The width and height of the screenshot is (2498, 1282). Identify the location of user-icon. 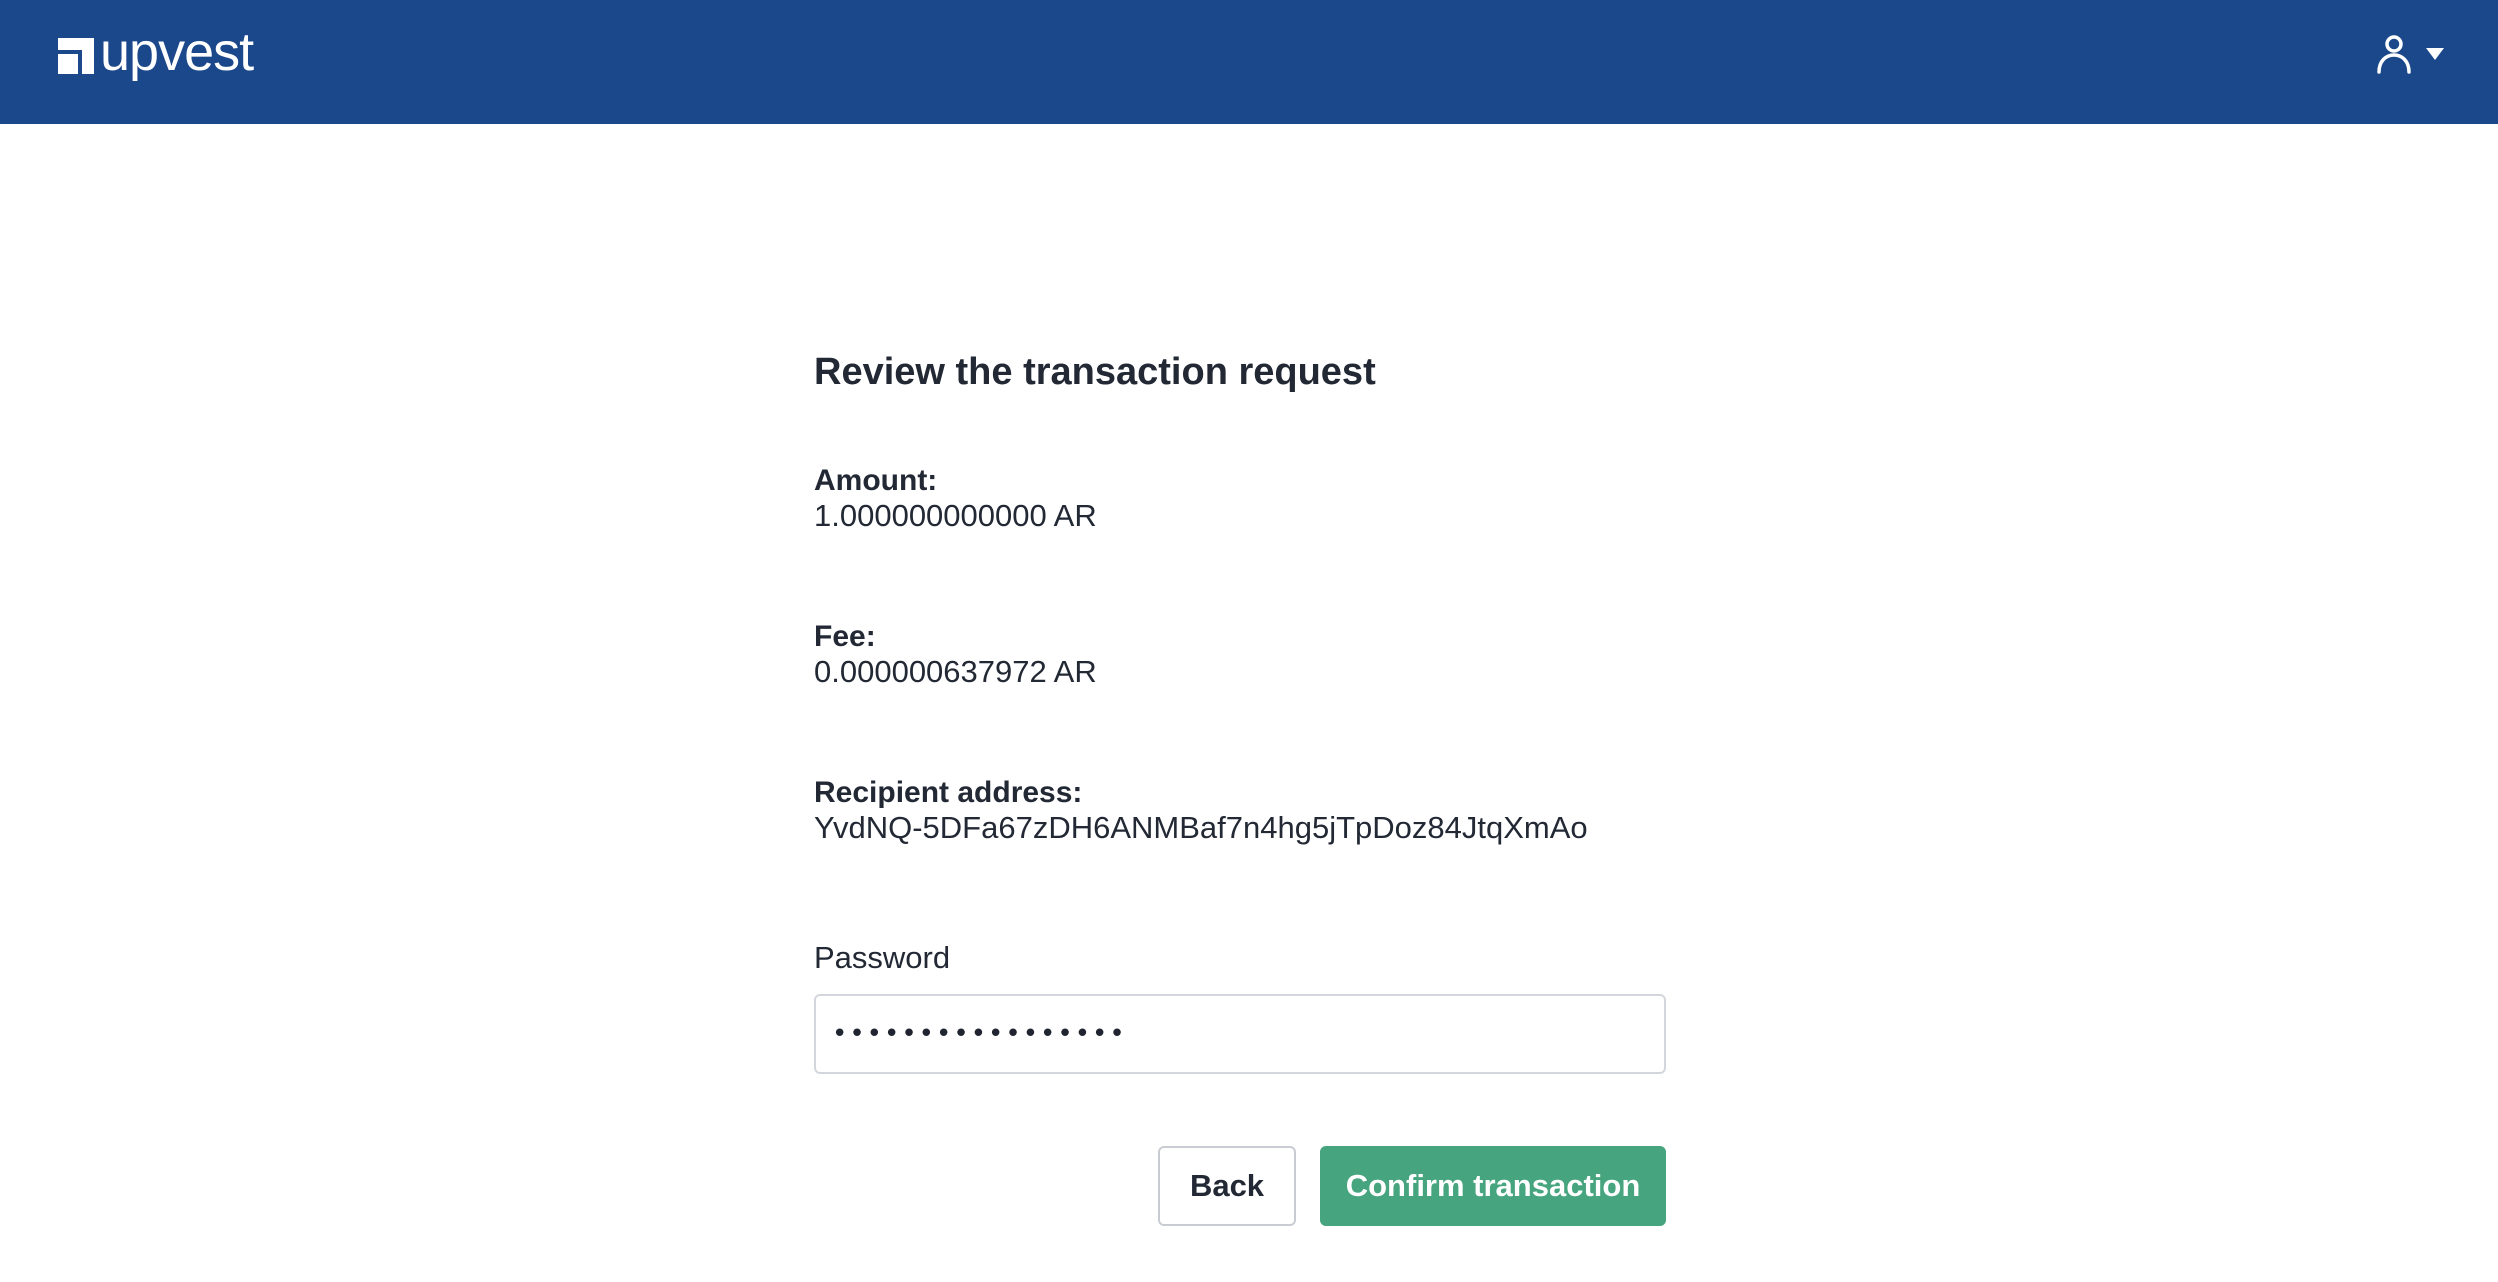
(2394, 54).